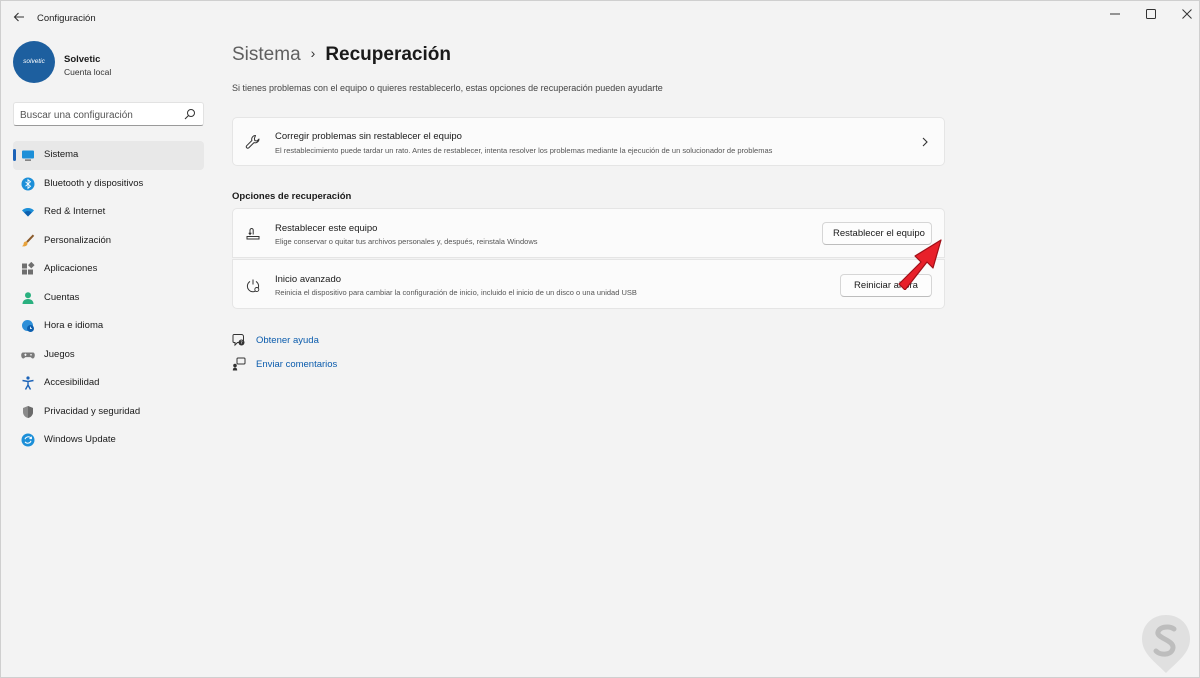  What do you see at coordinates (59, 354) in the screenshot?
I see `sidebar-item-label: Juegos` at bounding box center [59, 354].